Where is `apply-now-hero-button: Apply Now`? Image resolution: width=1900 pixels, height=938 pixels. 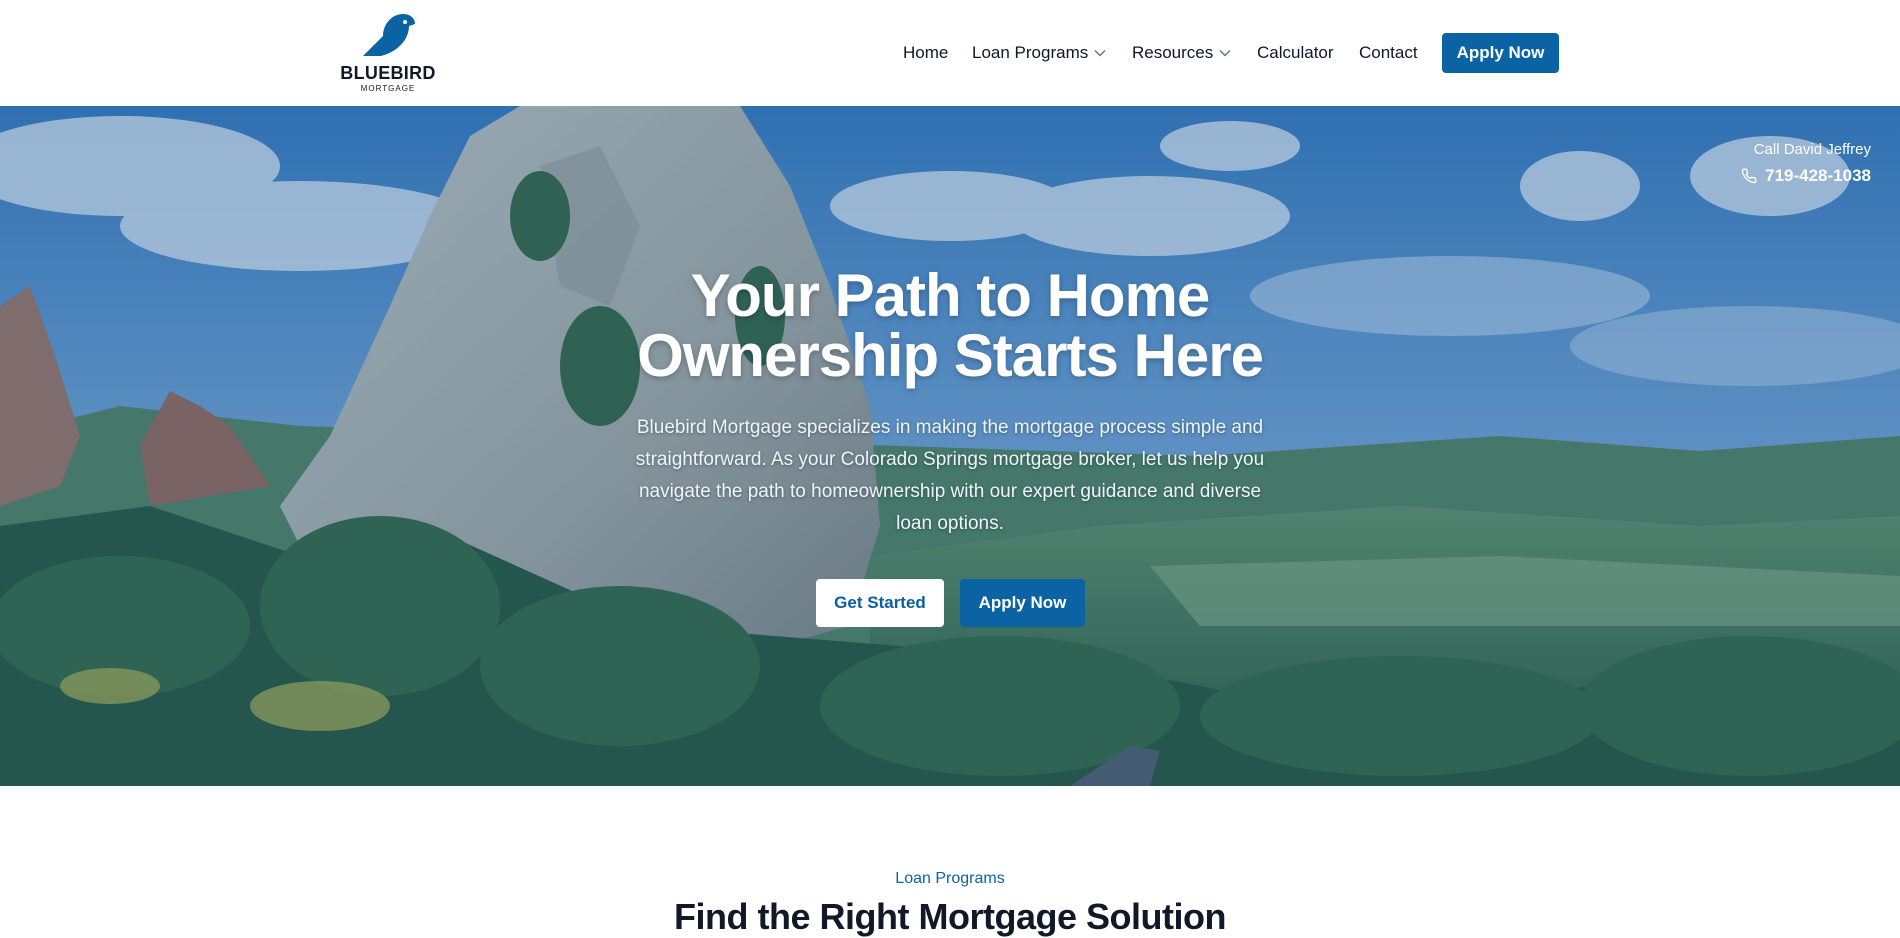
apply-now-hero-button: Apply Now is located at coordinates (1022, 603).